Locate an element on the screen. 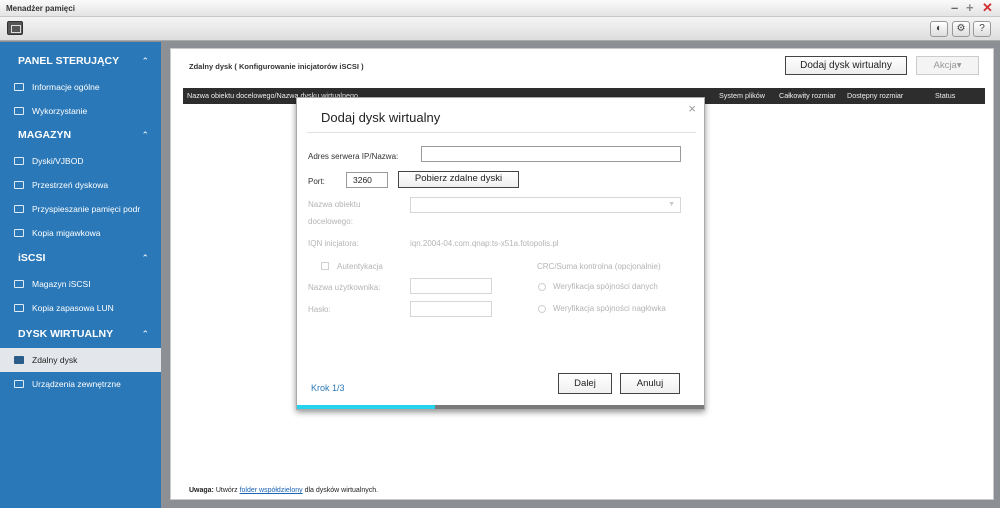  data-check-checkbox is located at coordinates (542, 287).